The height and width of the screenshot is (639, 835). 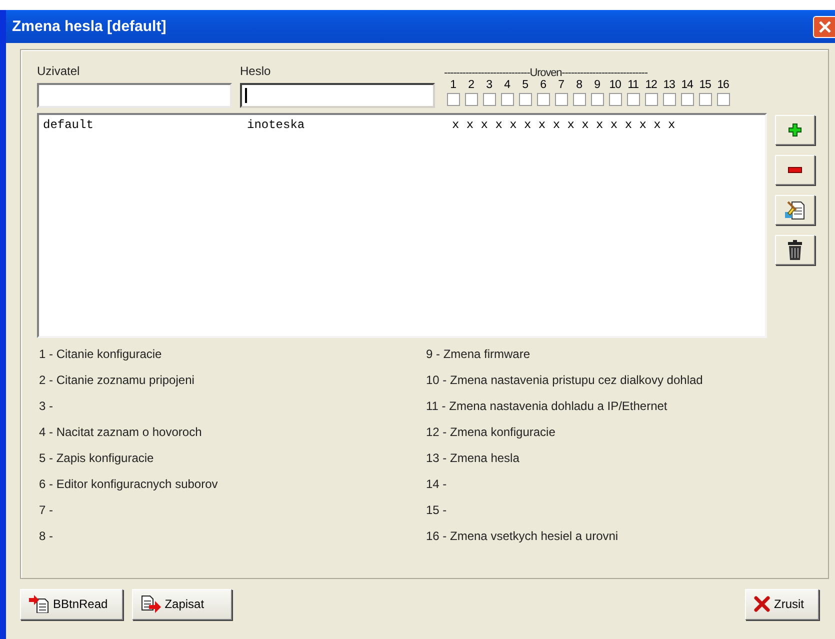 I want to click on user-row: default inoteska x x x x x x x x x x x x x x x x, so click(x=402, y=125).